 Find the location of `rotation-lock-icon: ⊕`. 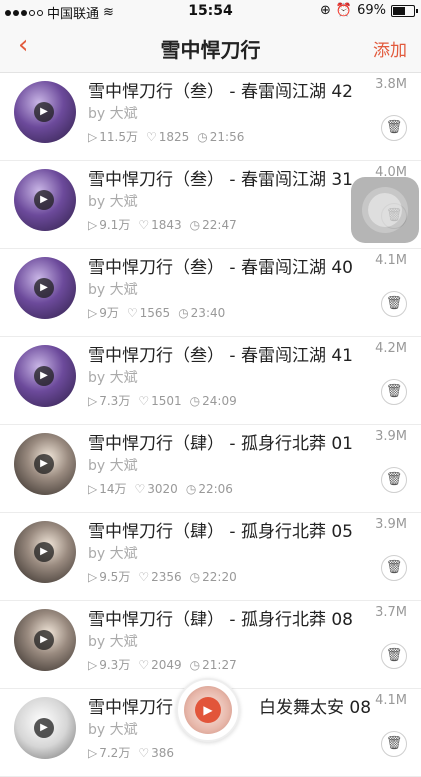

rotation-lock-icon: ⊕ is located at coordinates (325, 10).